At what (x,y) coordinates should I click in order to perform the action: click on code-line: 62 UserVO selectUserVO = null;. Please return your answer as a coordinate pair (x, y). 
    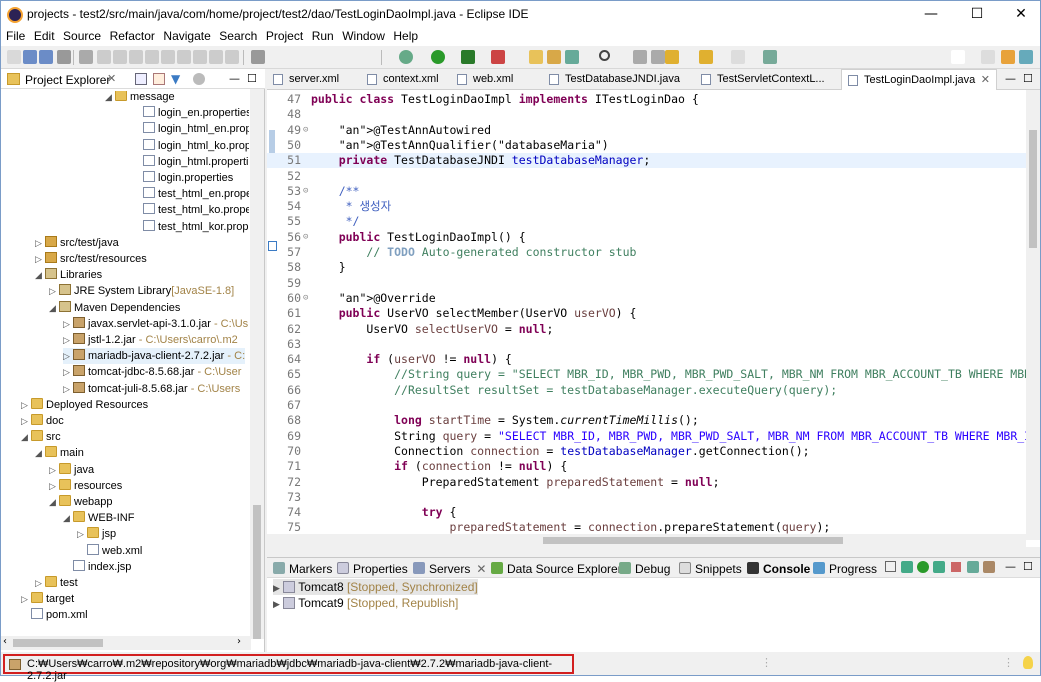
    Looking at the image, I should click on (647, 329).